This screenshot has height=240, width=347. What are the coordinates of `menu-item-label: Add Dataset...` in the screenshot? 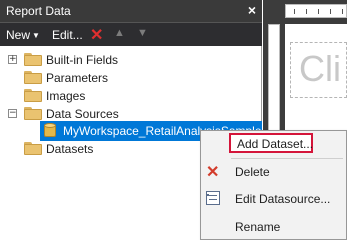 It's located at (275, 144).